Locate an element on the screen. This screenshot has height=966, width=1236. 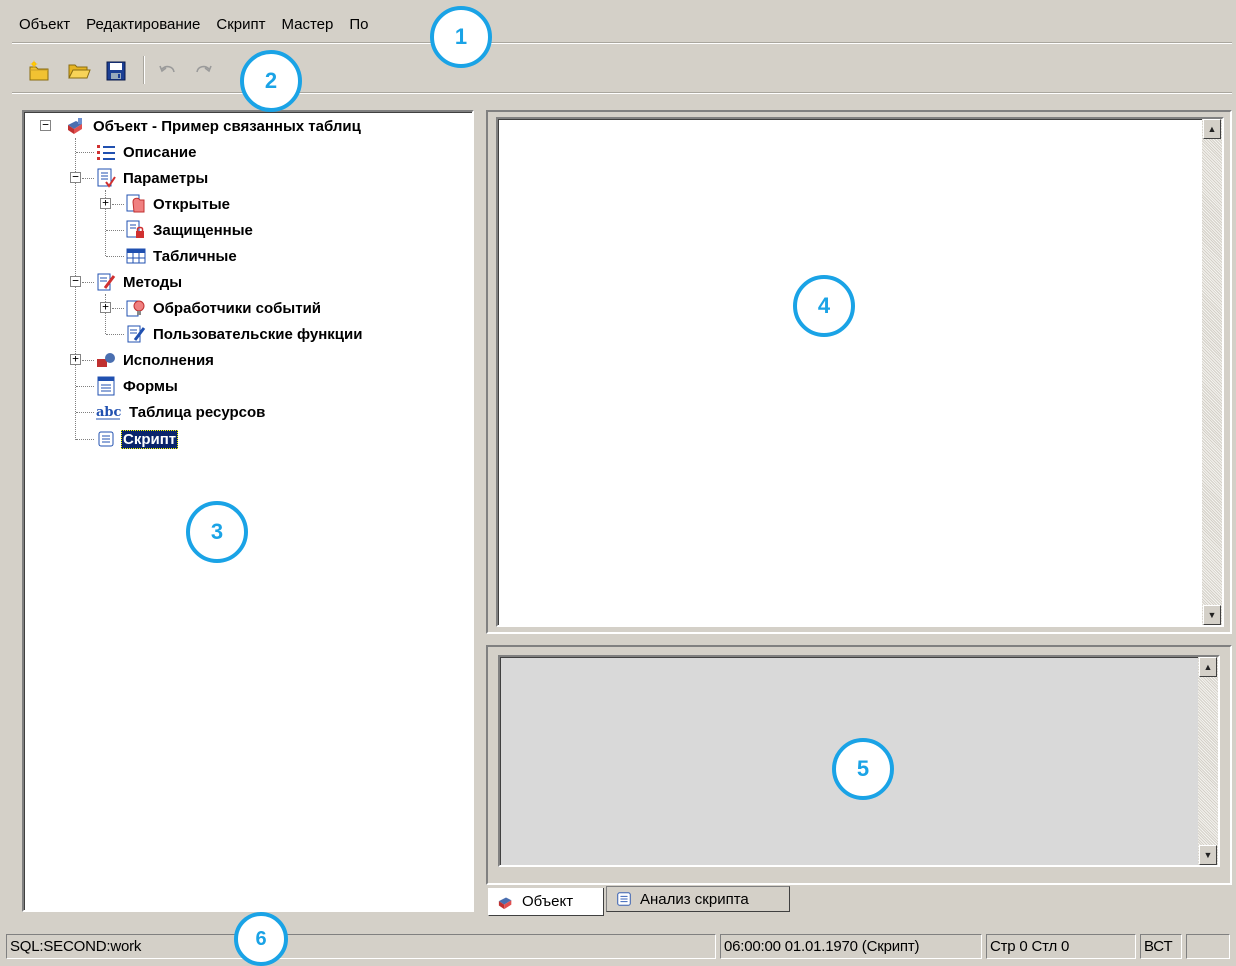
callout-badge: 1 is located at coordinates (461, 37).